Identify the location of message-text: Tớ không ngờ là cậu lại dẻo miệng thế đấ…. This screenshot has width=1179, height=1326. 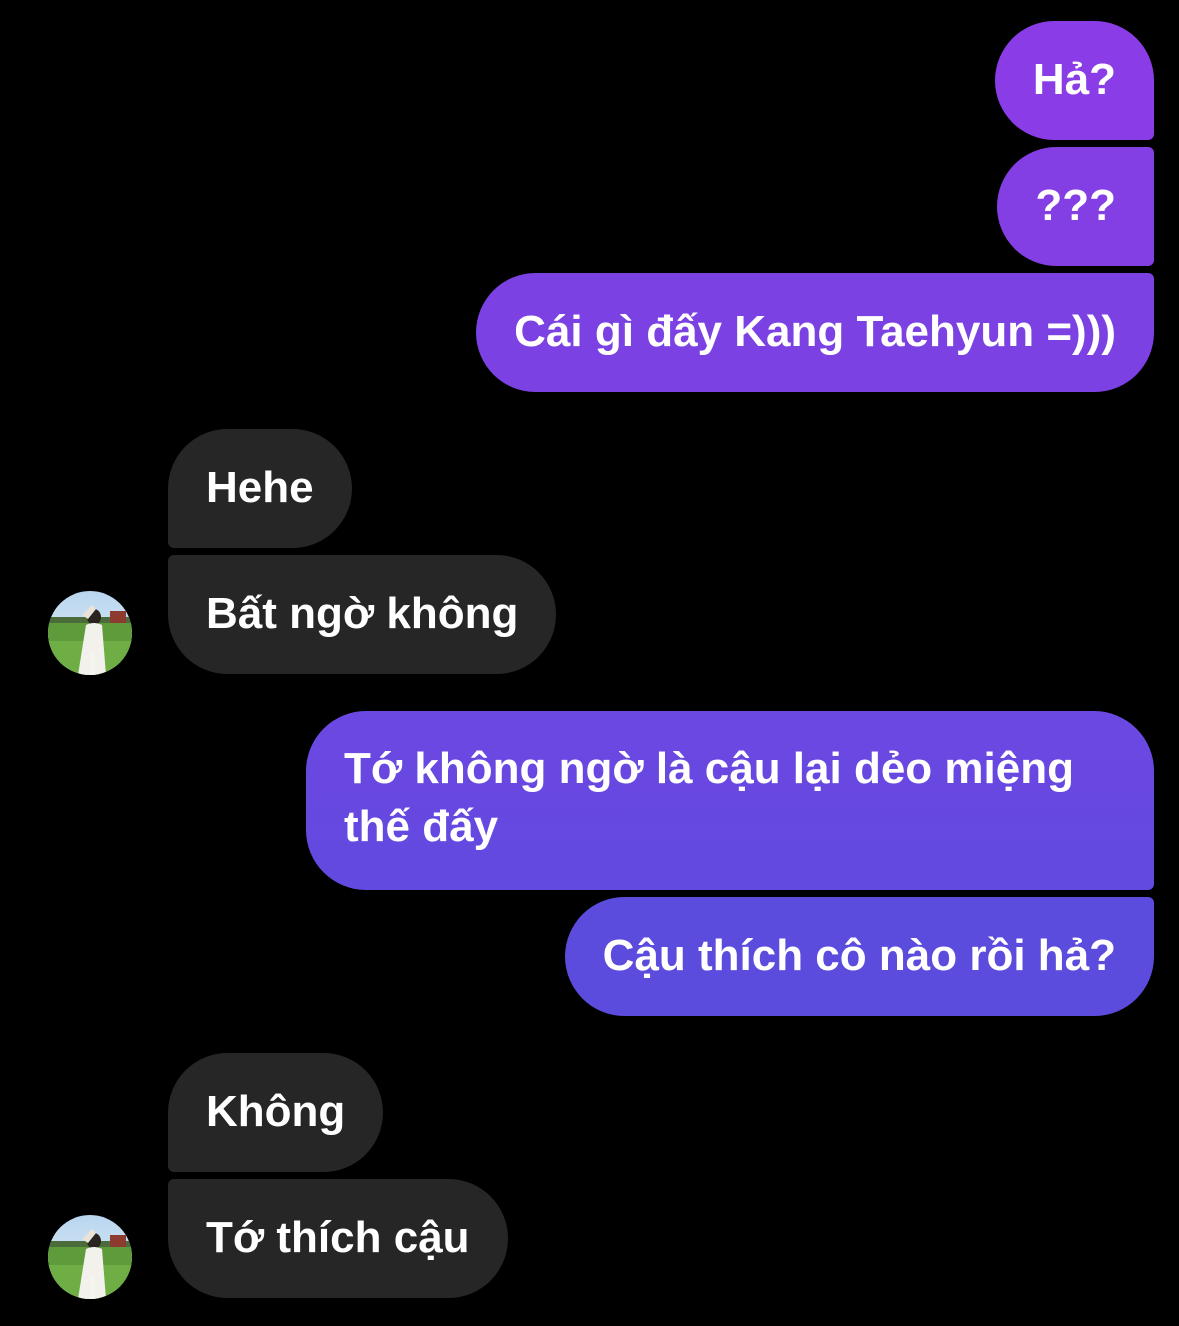
(709, 797).